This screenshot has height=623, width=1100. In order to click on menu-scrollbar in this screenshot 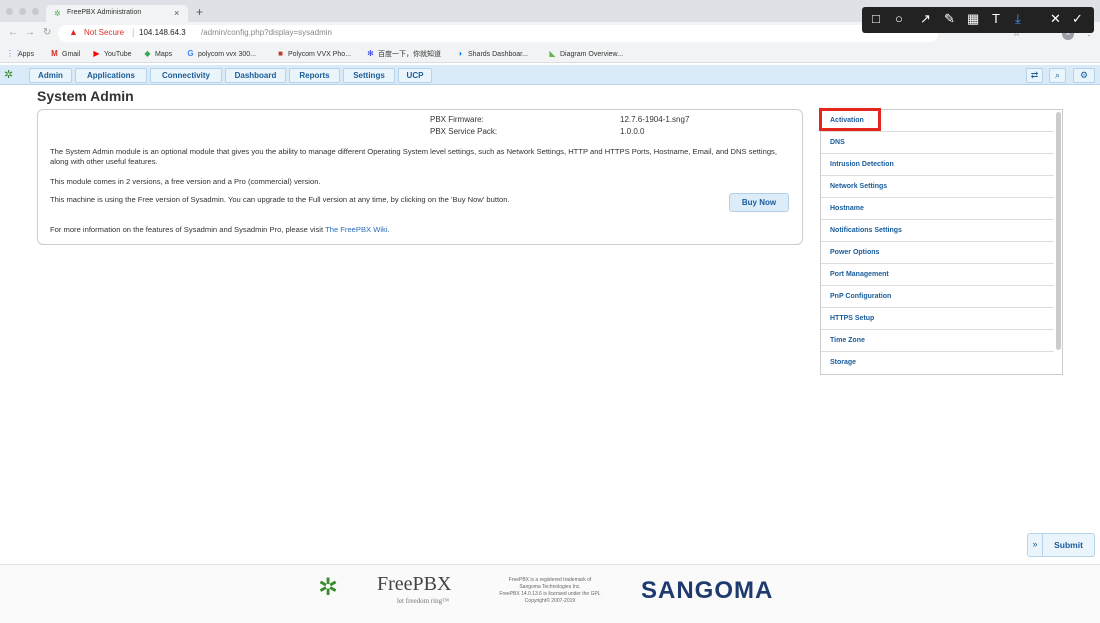, I will do `click(1058, 231)`.